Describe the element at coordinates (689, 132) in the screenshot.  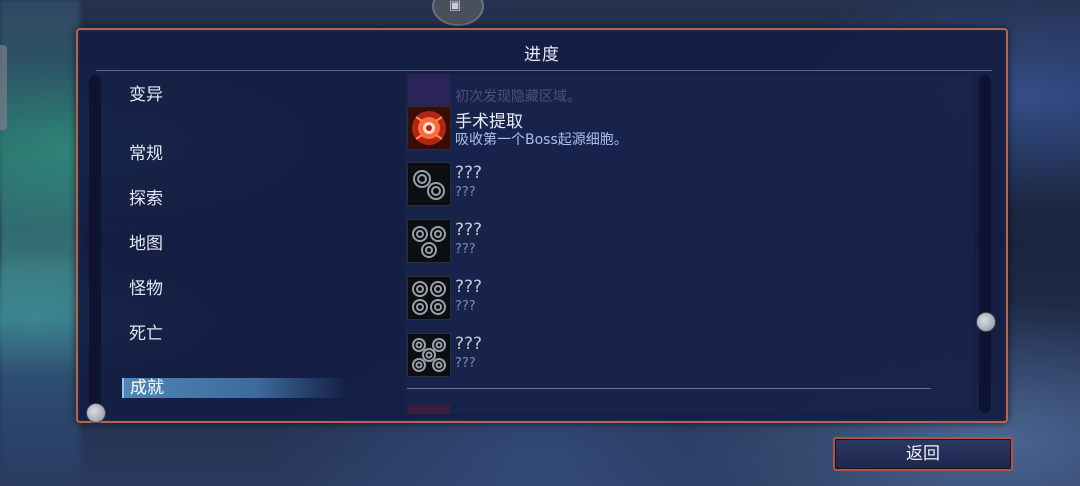
I see `achievement-row: 手术提取 吸收第一个Boss起源细胞。` at that location.